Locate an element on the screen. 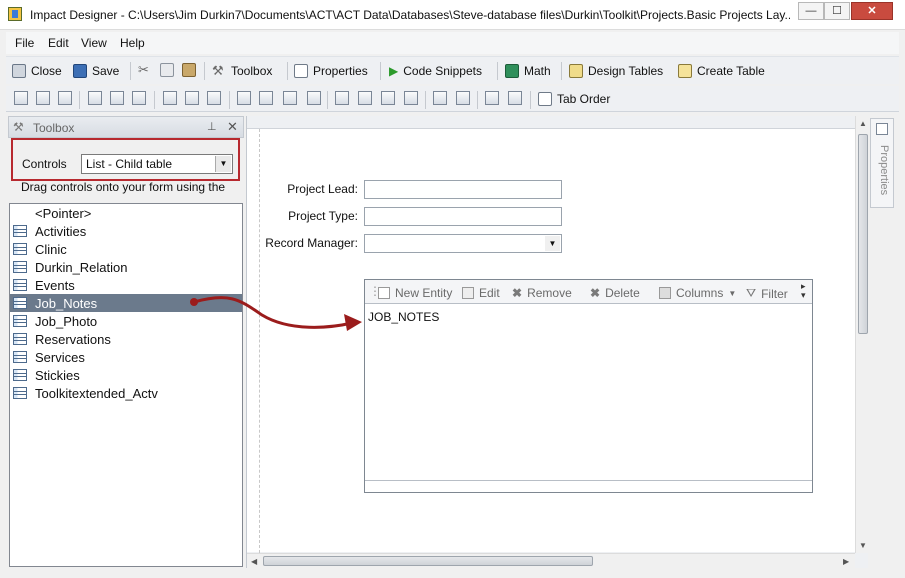 The width and height of the screenshot is (905, 578). design-tables-icon is located at coordinates (576, 71).